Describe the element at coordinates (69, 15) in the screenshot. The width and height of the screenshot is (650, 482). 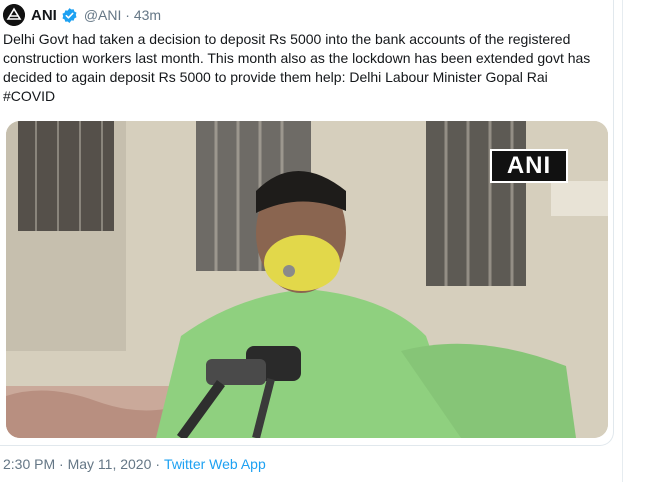
I see `verified-badge-icon` at that location.